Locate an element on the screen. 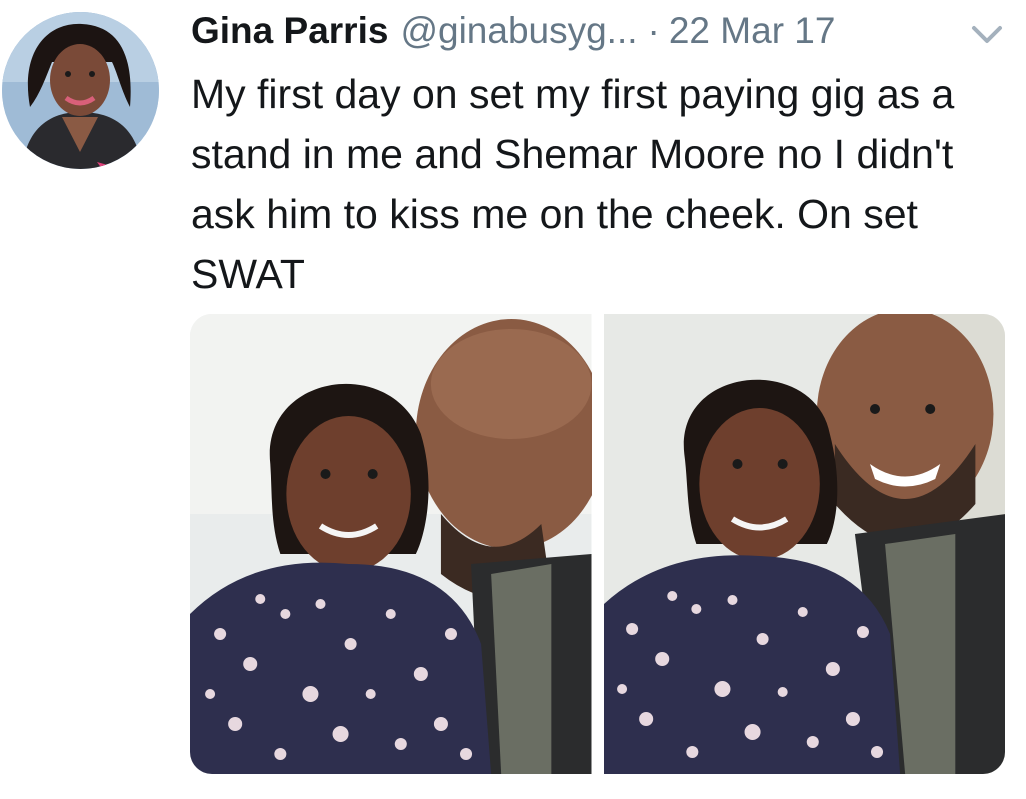 The image size is (1026, 799). avatar-image is located at coordinates (80, 90).